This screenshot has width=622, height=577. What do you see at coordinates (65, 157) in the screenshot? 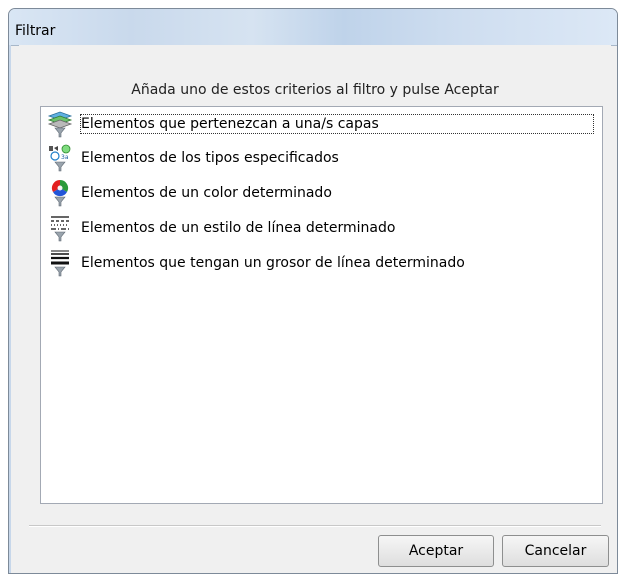
I see `svg-text: 3a` at bounding box center [65, 157].